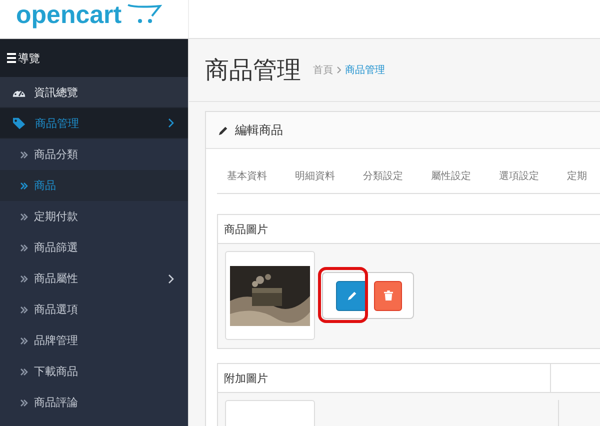  I want to click on delete-button, so click(388, 295).